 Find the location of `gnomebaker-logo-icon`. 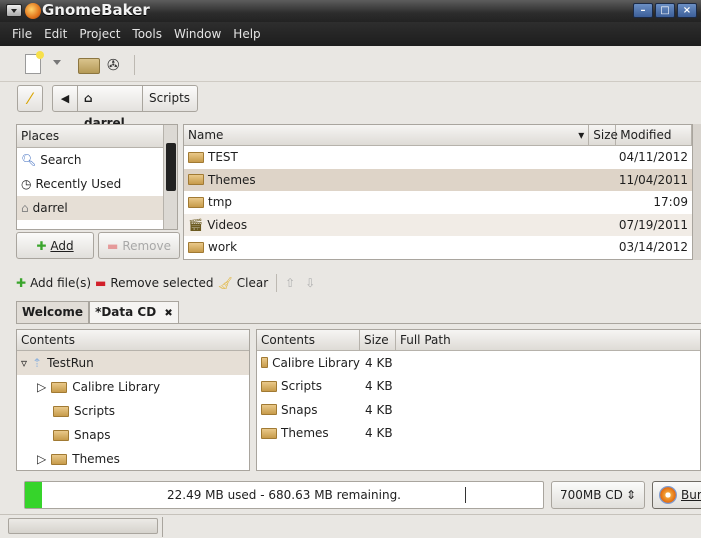

gnomebaker-logo-icon is located at coordinates (33, 11).